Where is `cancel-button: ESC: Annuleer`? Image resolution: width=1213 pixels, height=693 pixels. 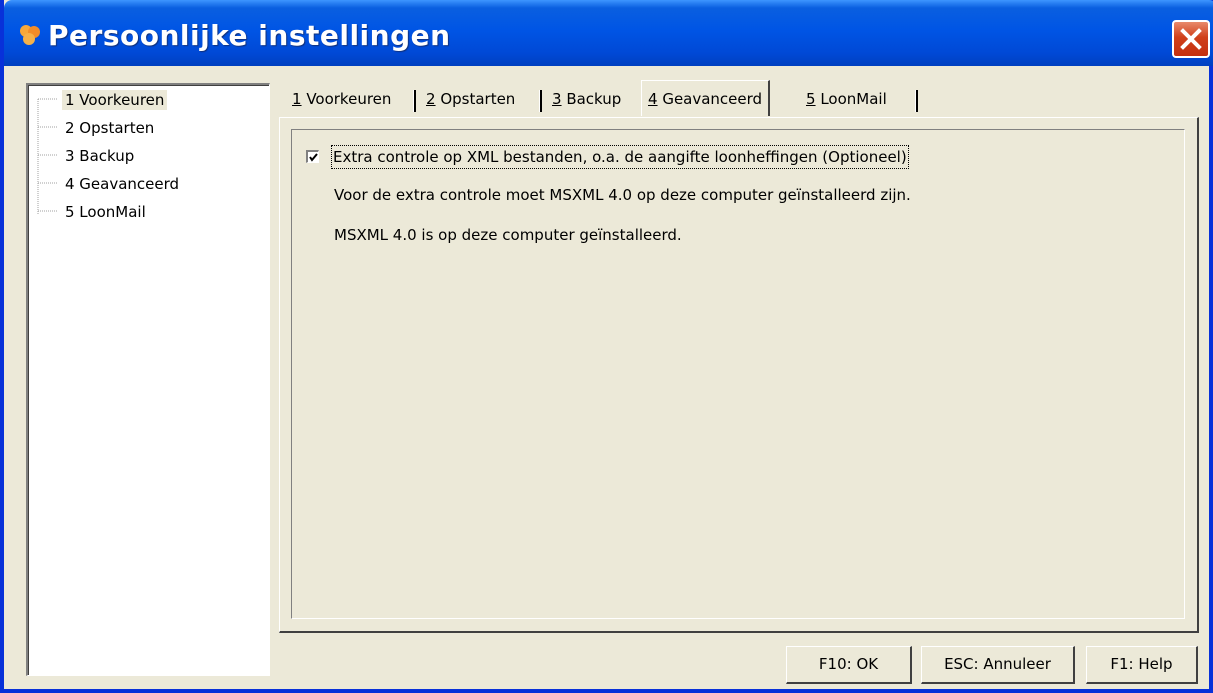
cancel-button: ESC: Annuleer is located at coordinates (998, 665).